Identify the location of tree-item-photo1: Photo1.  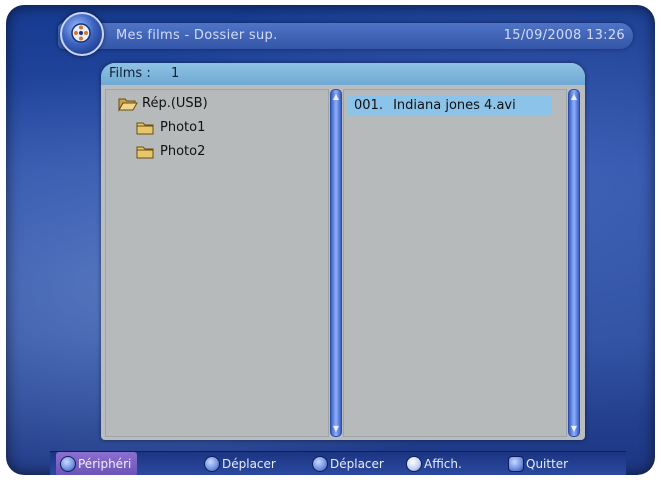
(170, 128).